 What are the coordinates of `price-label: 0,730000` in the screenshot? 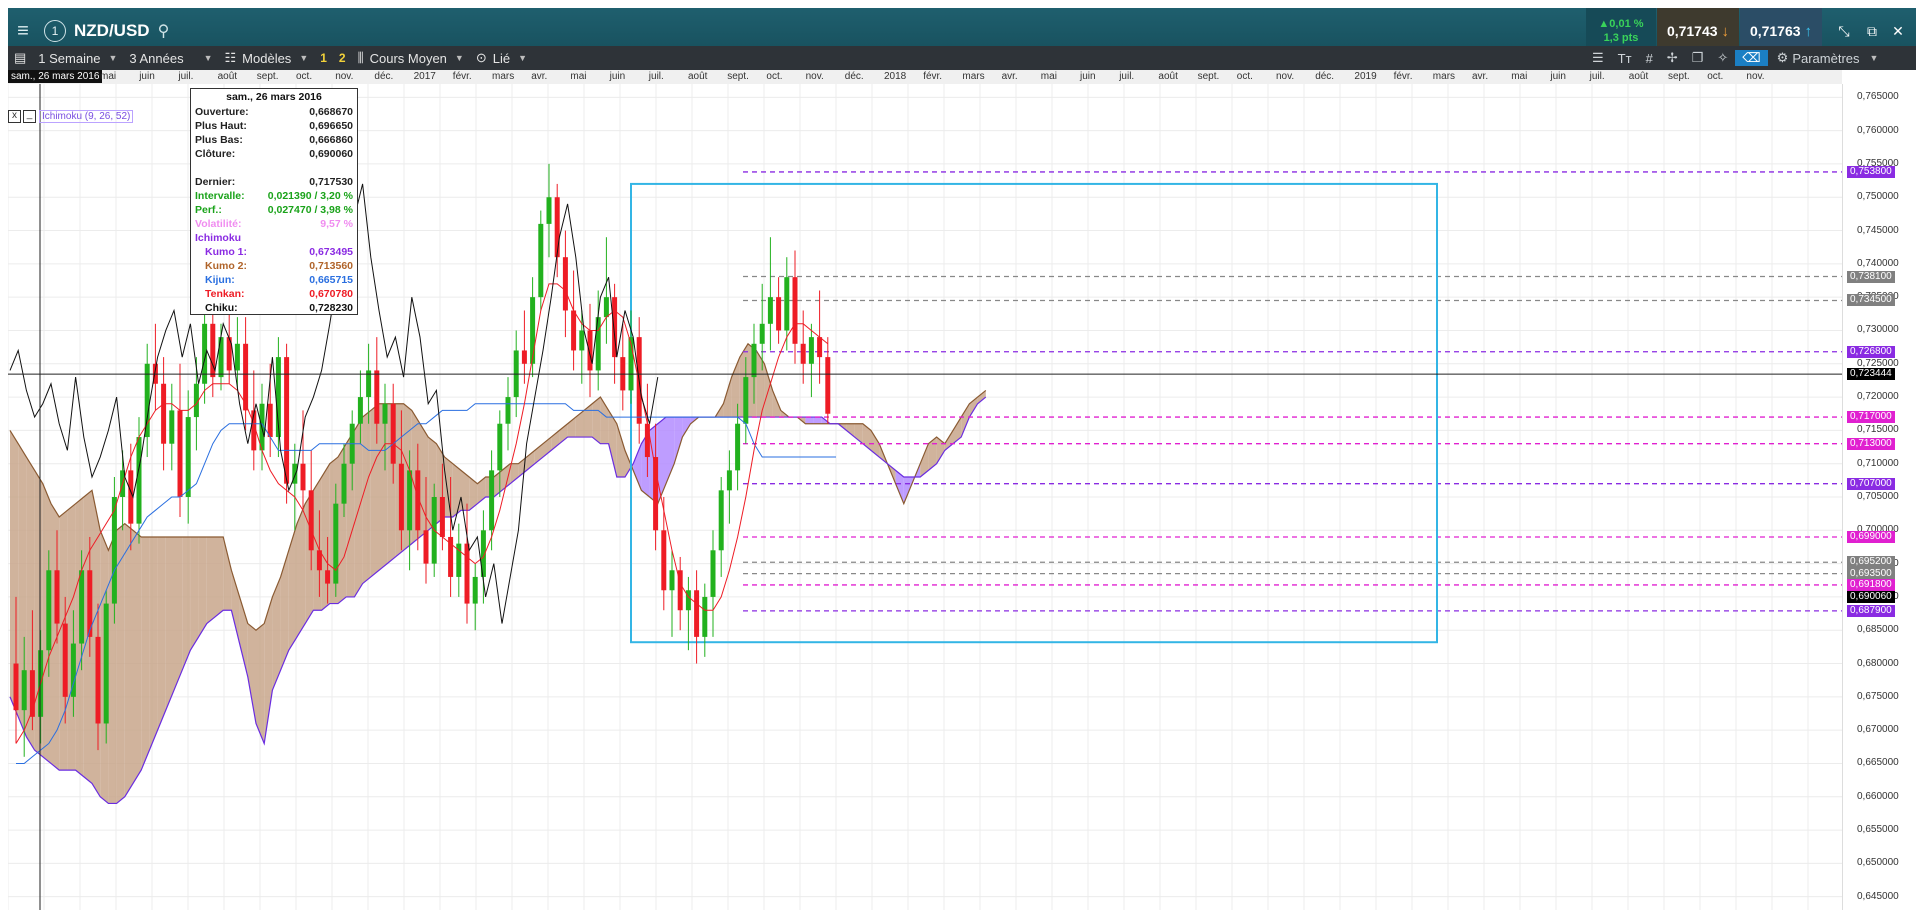 It's located at (1878, 330).